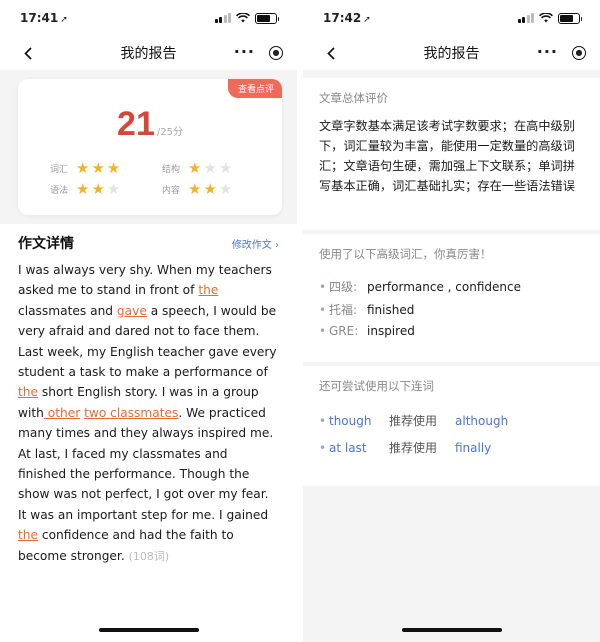 Image resolution: width=600 pixels, height=642 pixels. I want to click on vocab-item: • GRE: inspired, so click(451, 331).